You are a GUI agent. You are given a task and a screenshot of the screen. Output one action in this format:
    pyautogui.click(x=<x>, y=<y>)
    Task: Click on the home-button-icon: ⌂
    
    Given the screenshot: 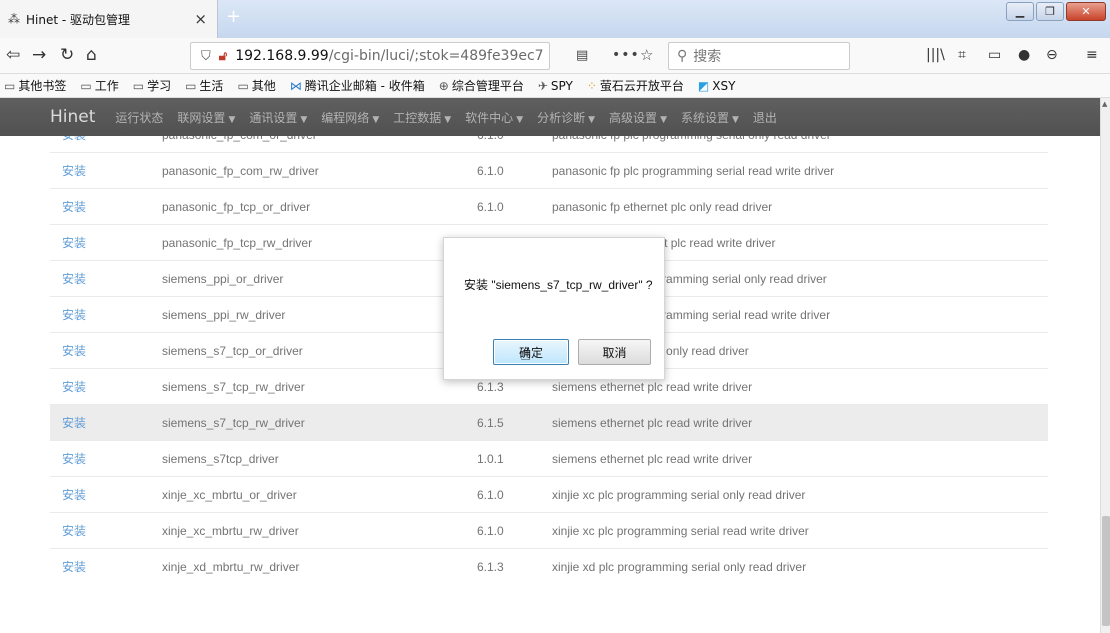 What is the action you would take?
    pyautogui.click(x=91, y=55)
    